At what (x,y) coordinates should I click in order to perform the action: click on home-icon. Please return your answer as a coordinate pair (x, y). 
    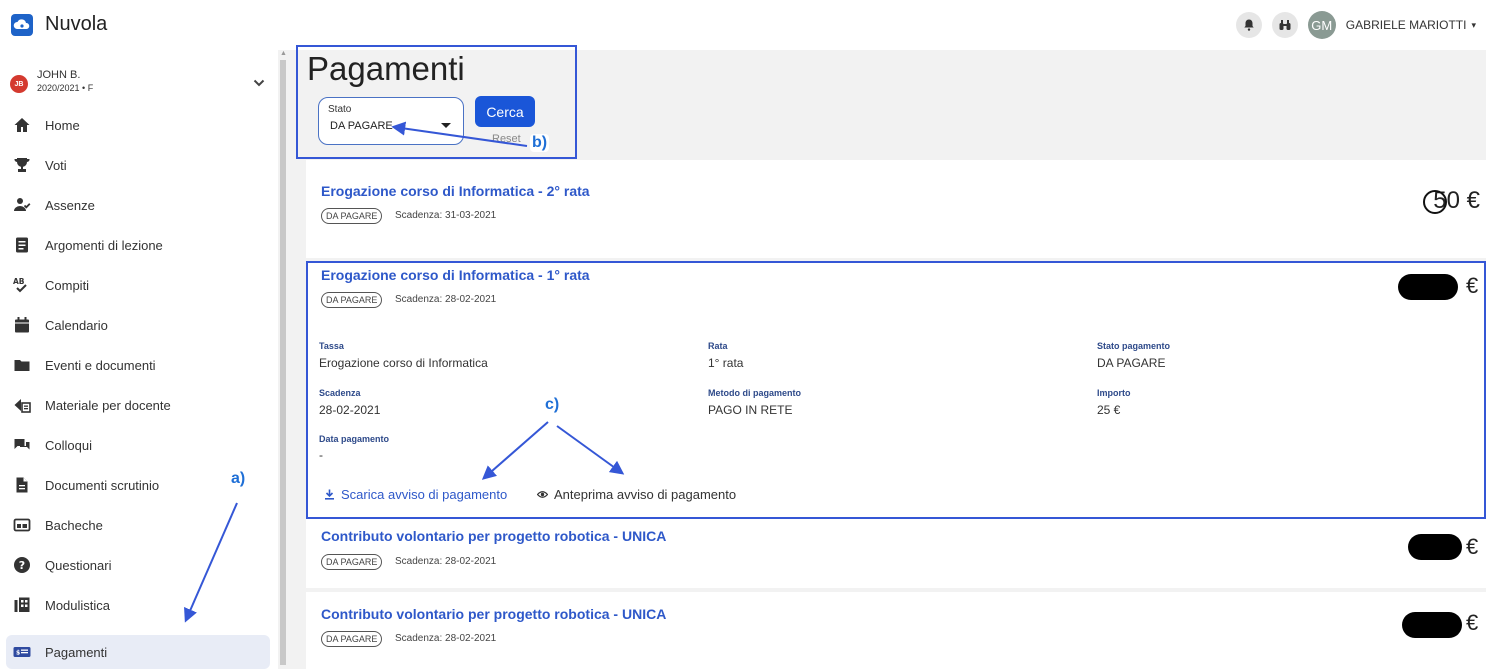
    Looking at the image, I should click on (22, 125).